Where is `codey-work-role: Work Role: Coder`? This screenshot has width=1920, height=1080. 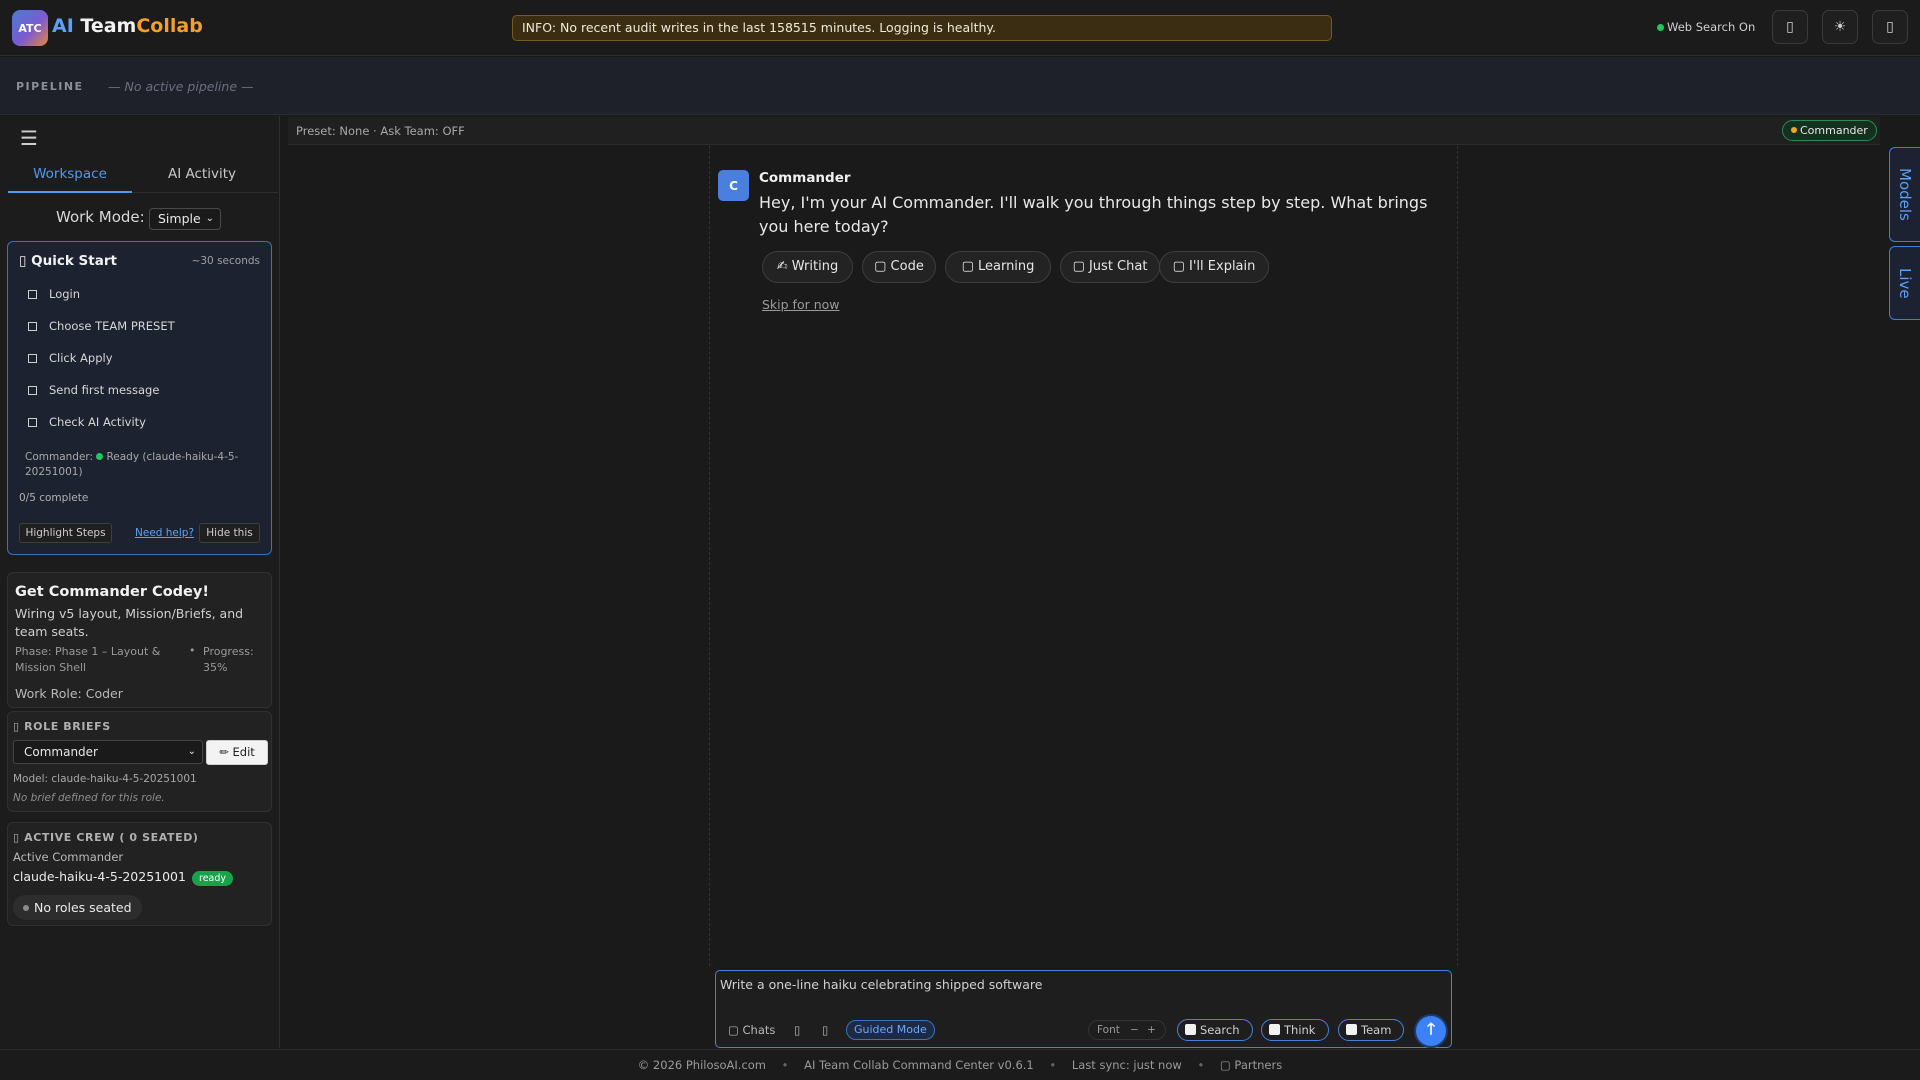
codey-work-role: Work Role: Coder is located at coordinates (69, 693).